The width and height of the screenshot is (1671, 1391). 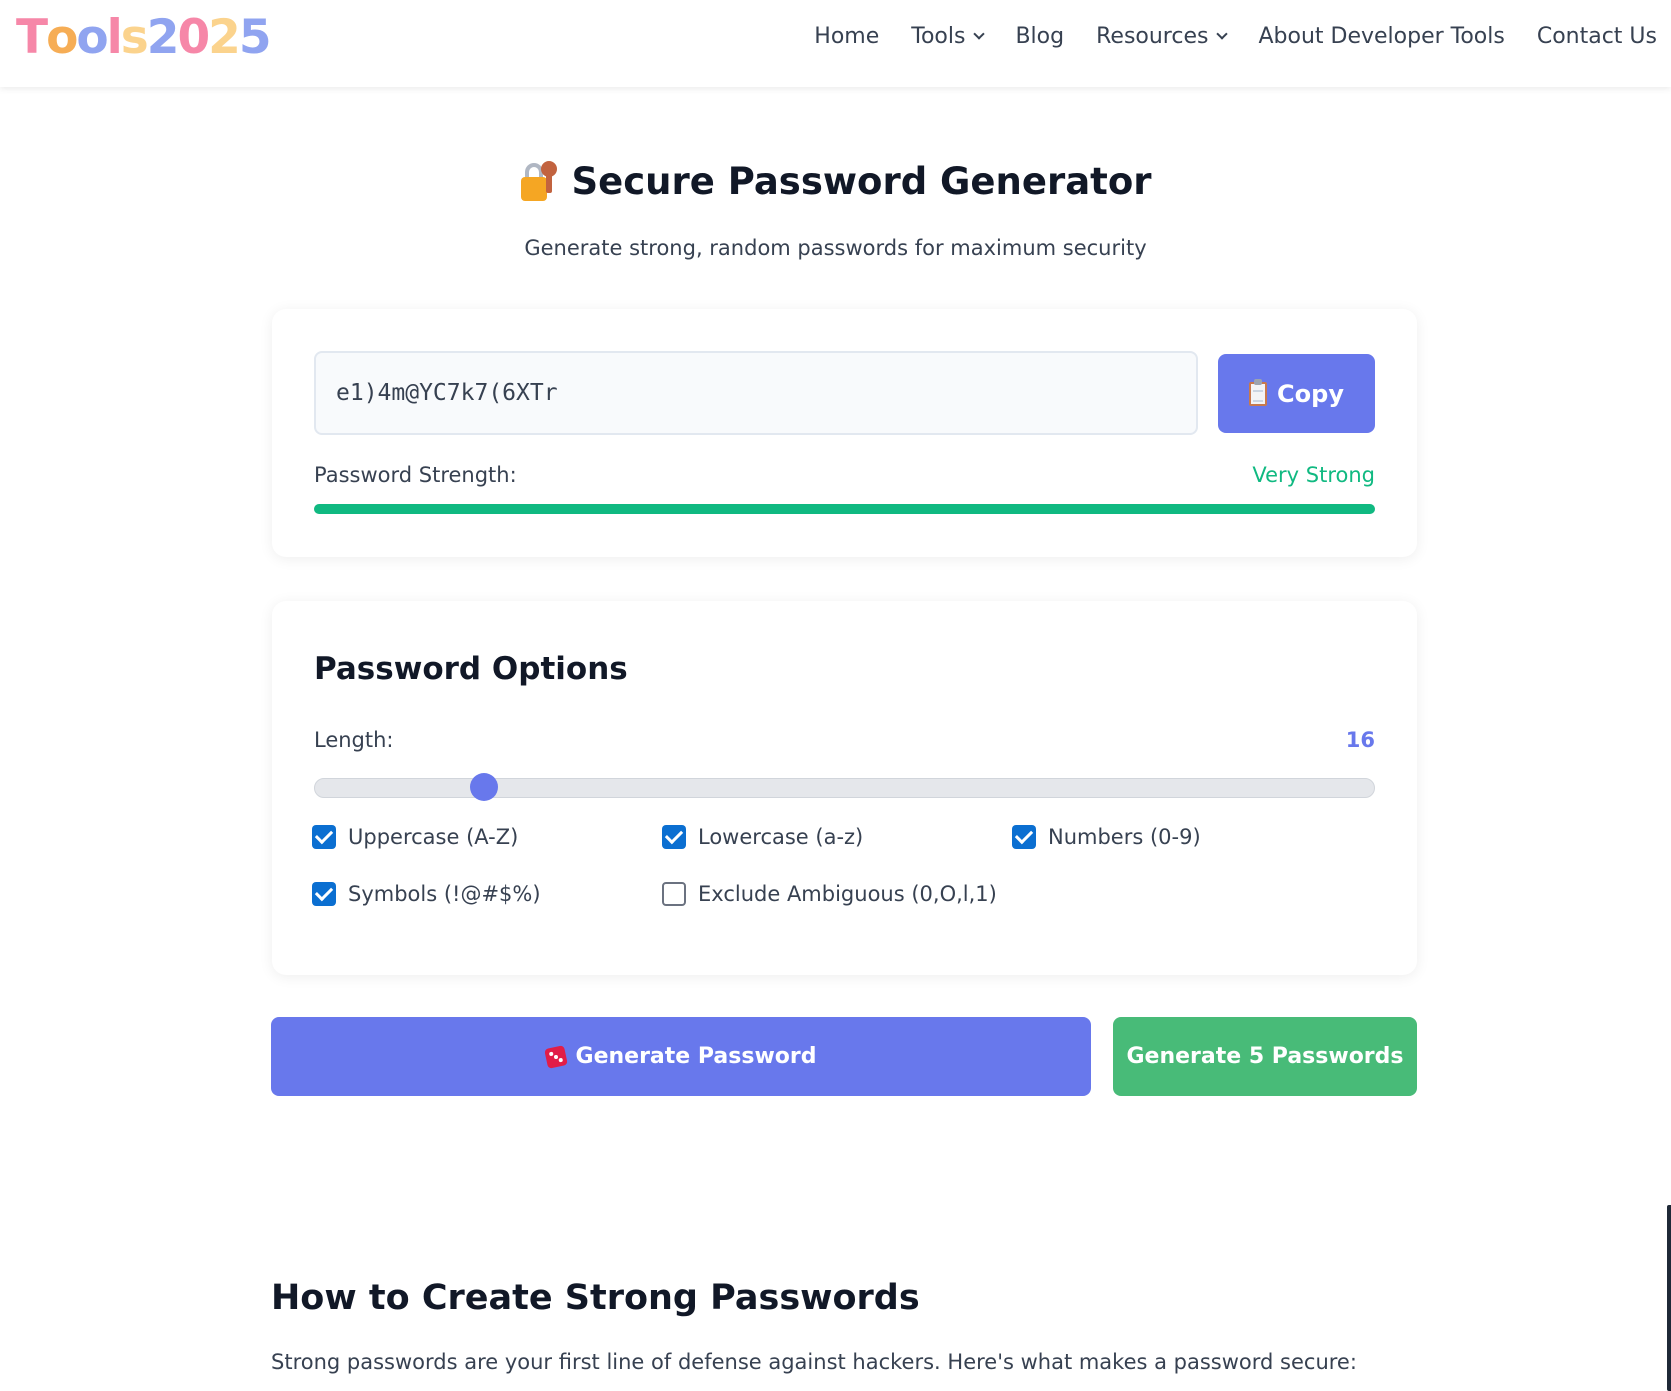 I want to click on site-logo: Tools2025, so click(x=144, y=38).